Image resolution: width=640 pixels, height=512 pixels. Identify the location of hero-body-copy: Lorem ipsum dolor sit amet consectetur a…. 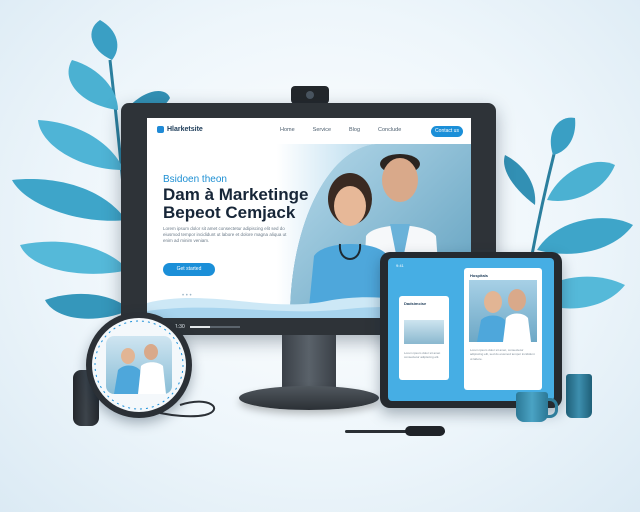
(225, 235).